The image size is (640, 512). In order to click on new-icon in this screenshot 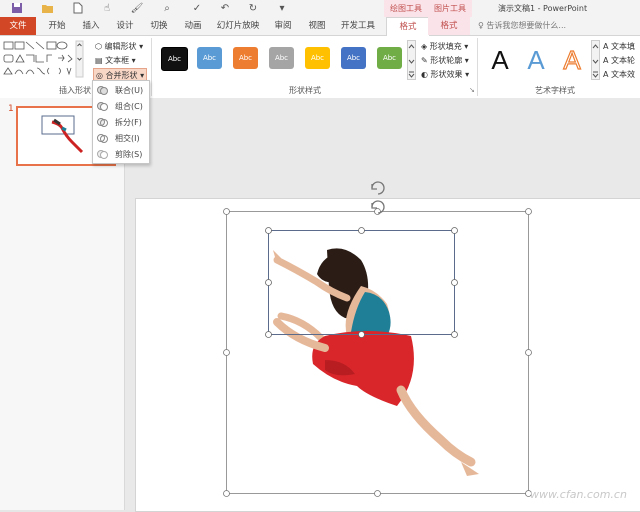, I will do `click(77, 8)`.